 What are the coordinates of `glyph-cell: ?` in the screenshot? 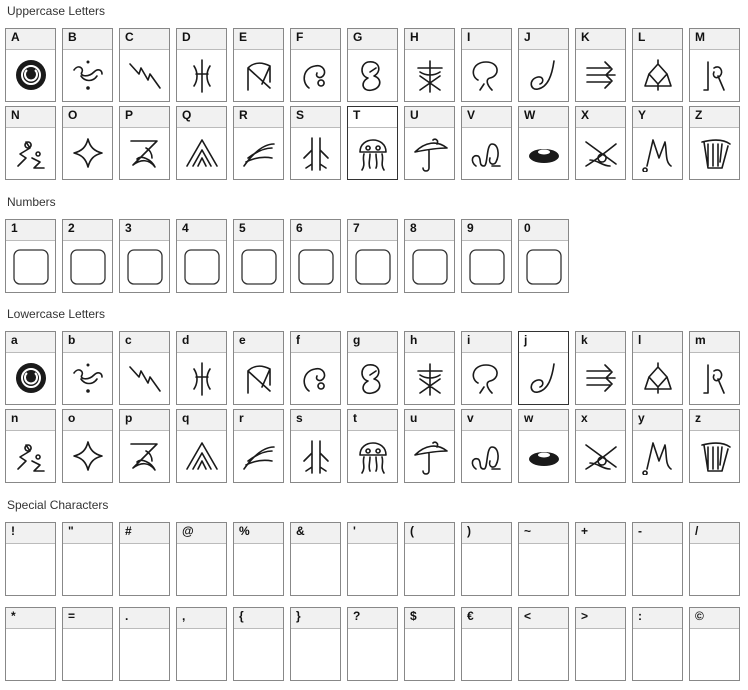 It's located at (372, 644).